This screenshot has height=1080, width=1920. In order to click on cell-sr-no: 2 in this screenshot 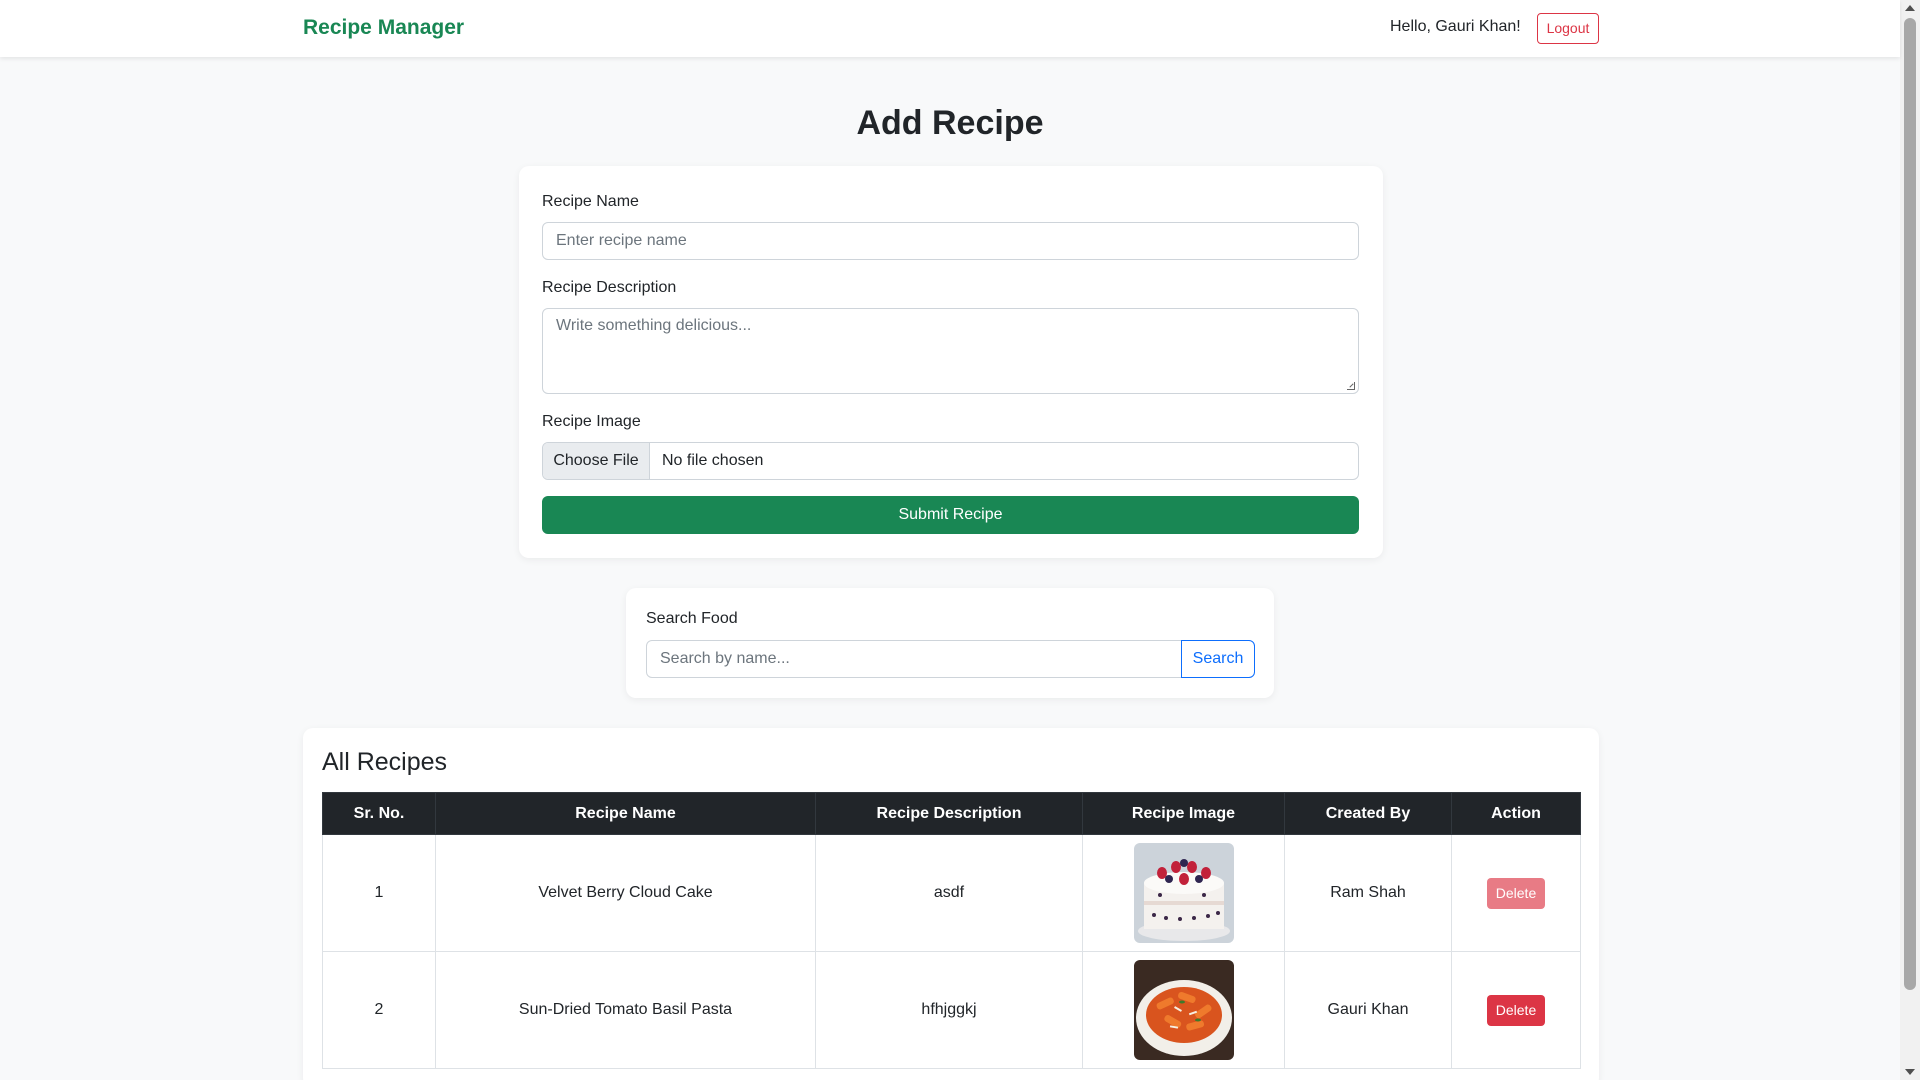, I will do `click(379, 1010)`.